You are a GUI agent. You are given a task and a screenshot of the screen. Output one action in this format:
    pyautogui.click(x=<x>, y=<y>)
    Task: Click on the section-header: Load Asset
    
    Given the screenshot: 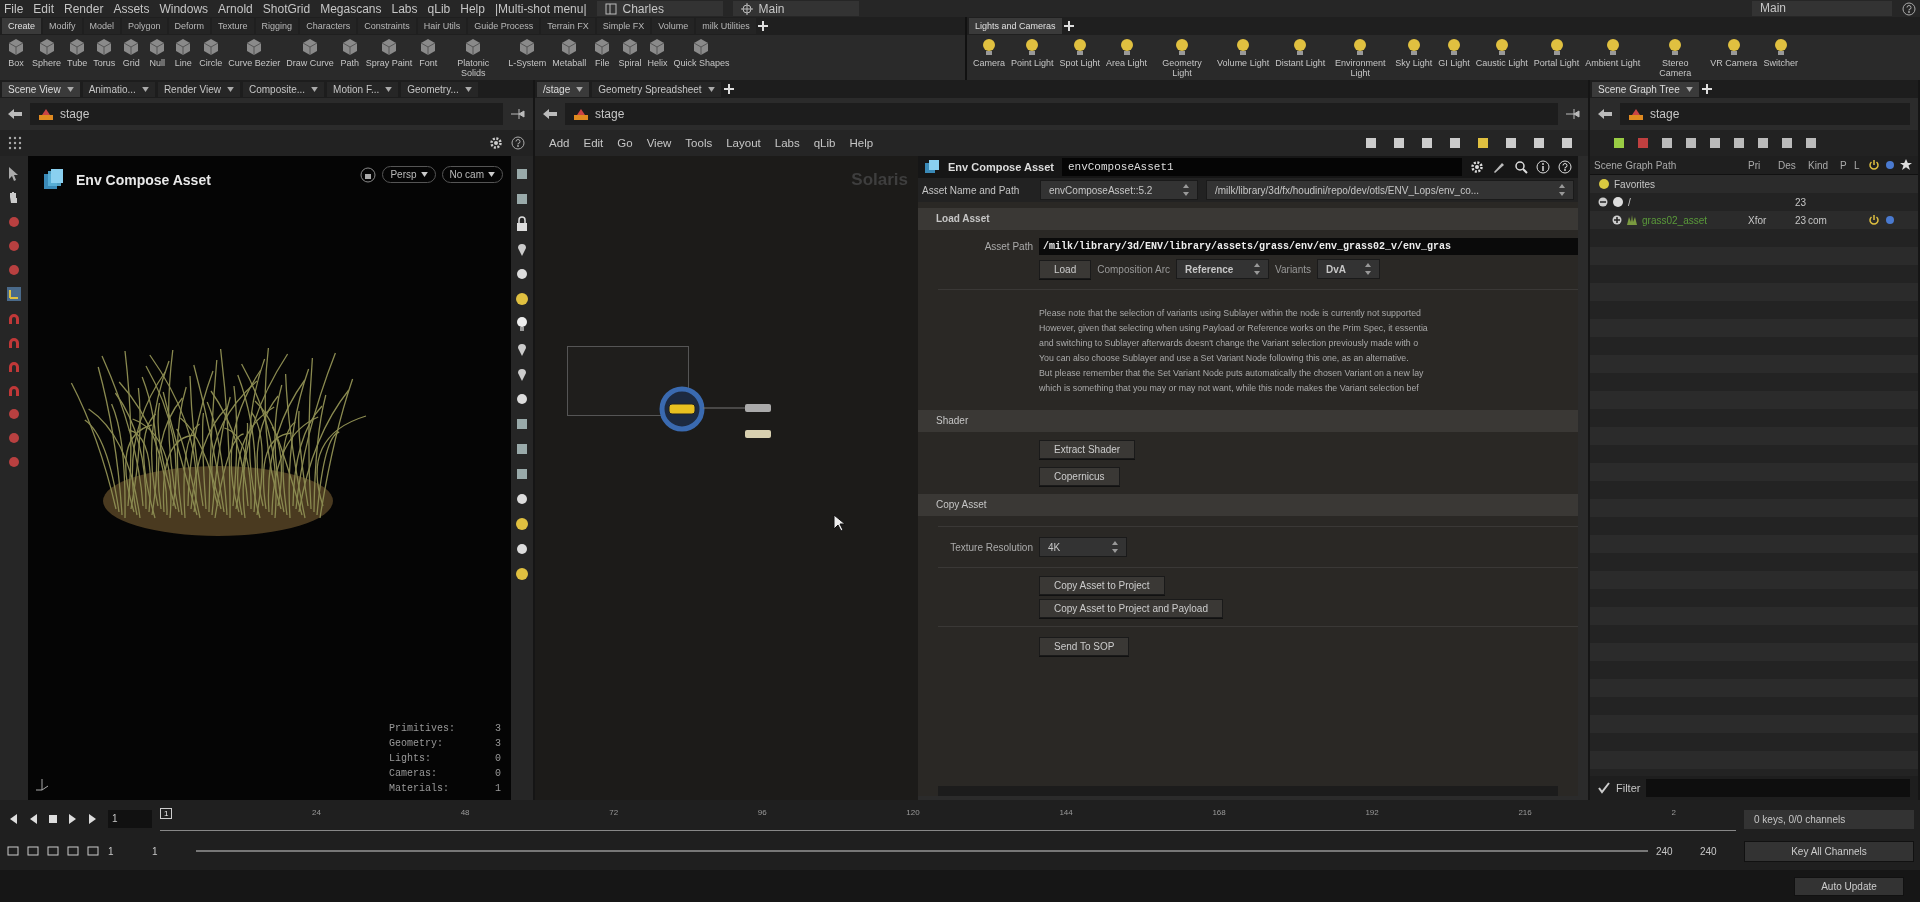 What is the action you would take?
    pyautogui.click(x=1248, y=219)
    